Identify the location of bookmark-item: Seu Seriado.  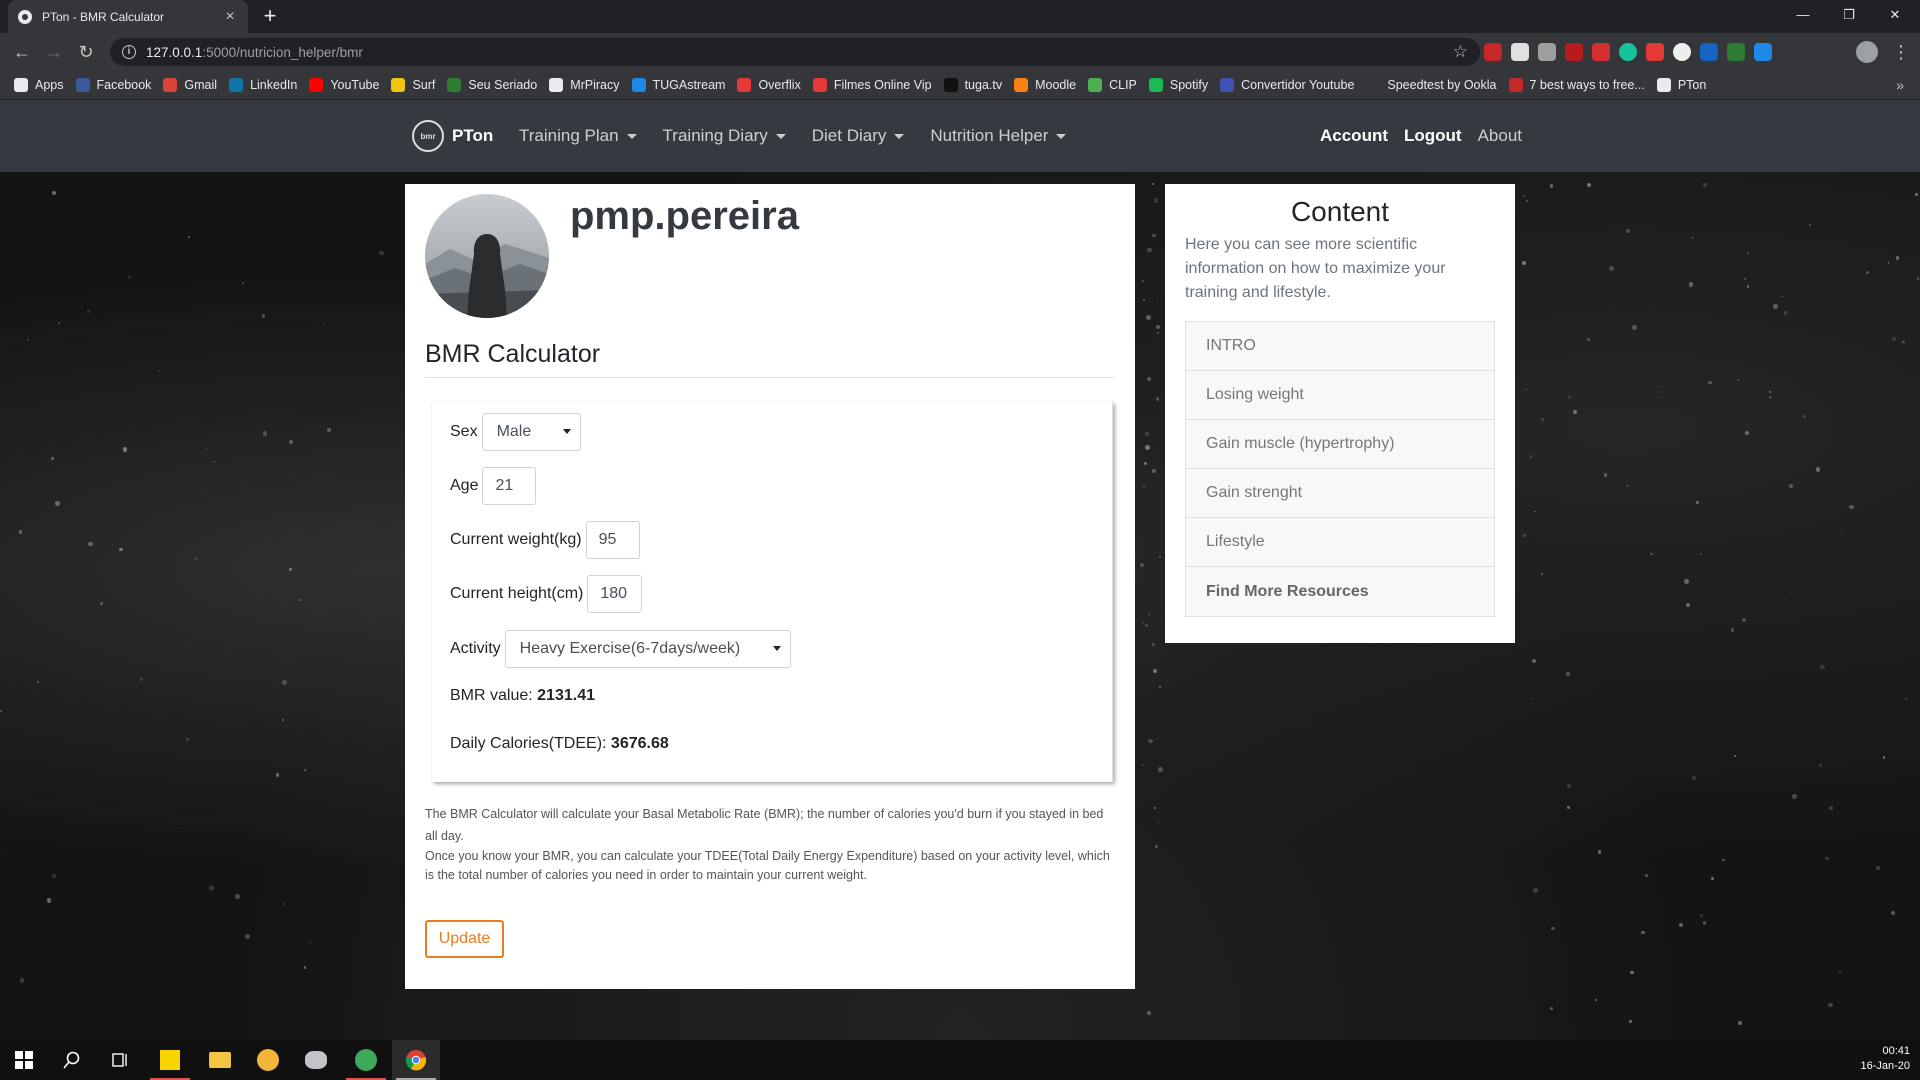
(492, 85).